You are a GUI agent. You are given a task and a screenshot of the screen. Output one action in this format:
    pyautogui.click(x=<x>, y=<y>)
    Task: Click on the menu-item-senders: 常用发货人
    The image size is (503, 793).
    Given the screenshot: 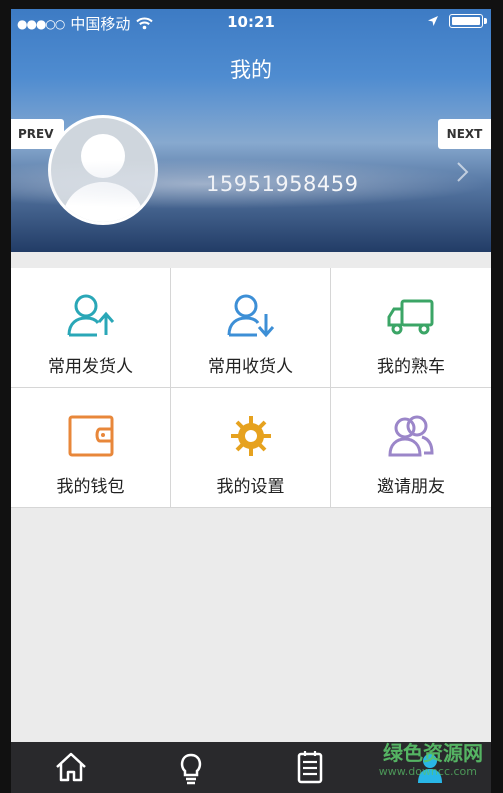 What is the action you would take?
    pyautogui.click(x=91, y=328)
    